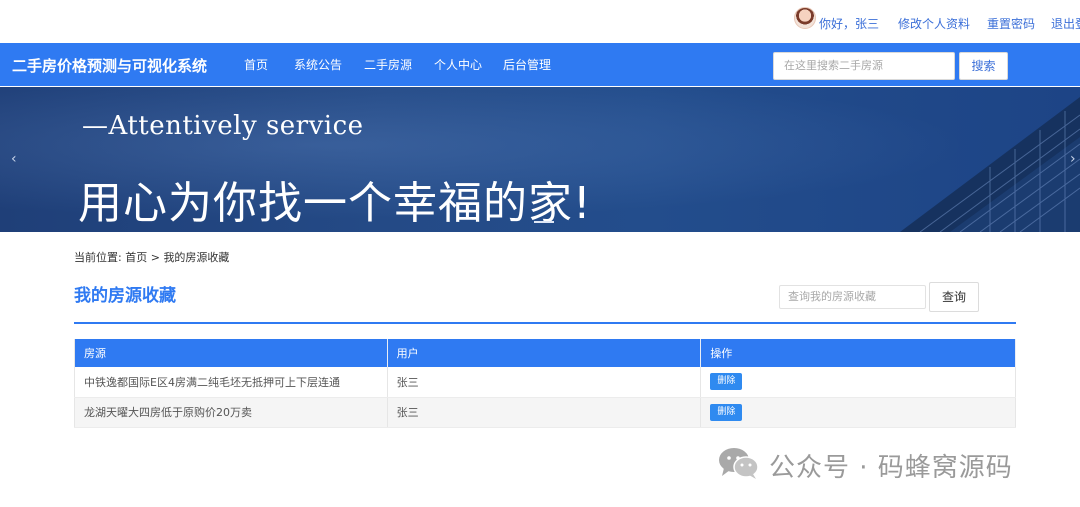  I want to click on banner-title: 用心为你找一个幸福的家!, so click(335, 203).